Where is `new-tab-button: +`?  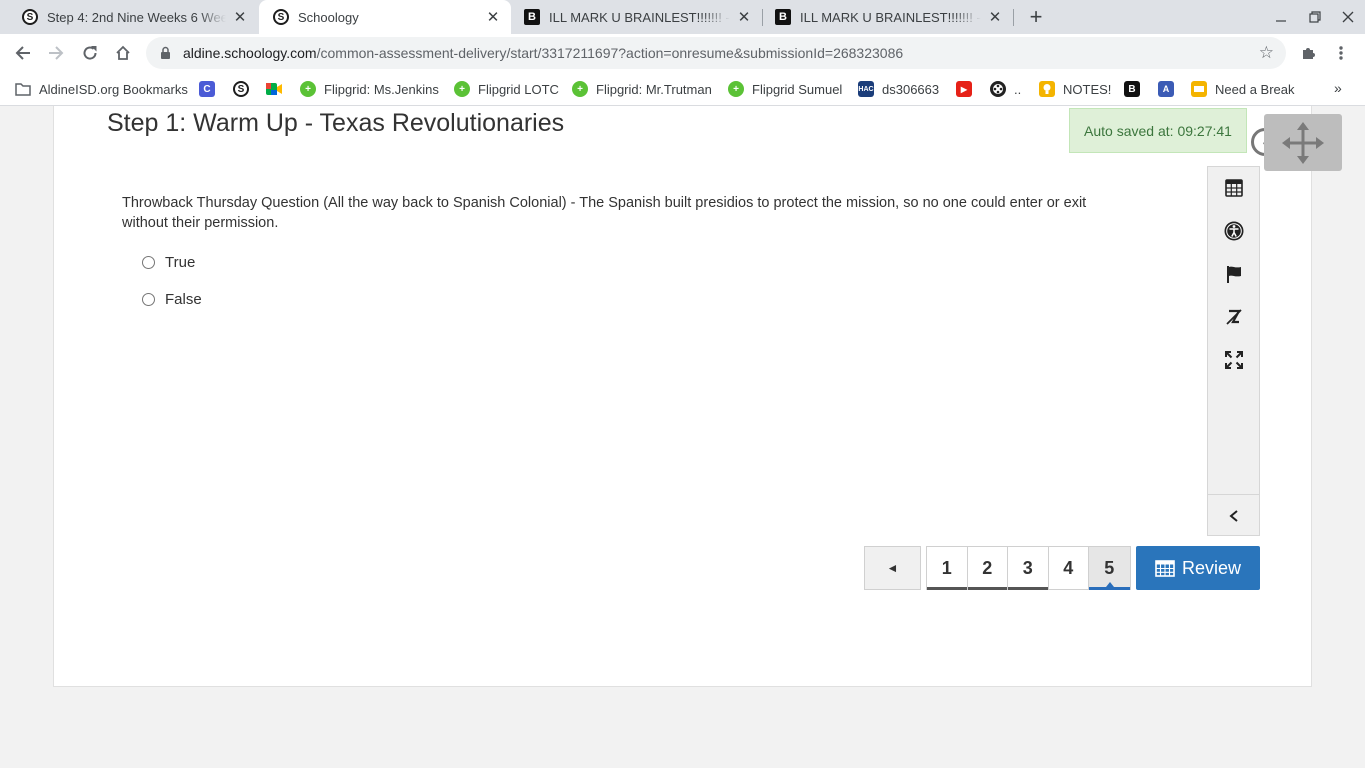
new-tab-button: + is located at coordinates (1036, 16).